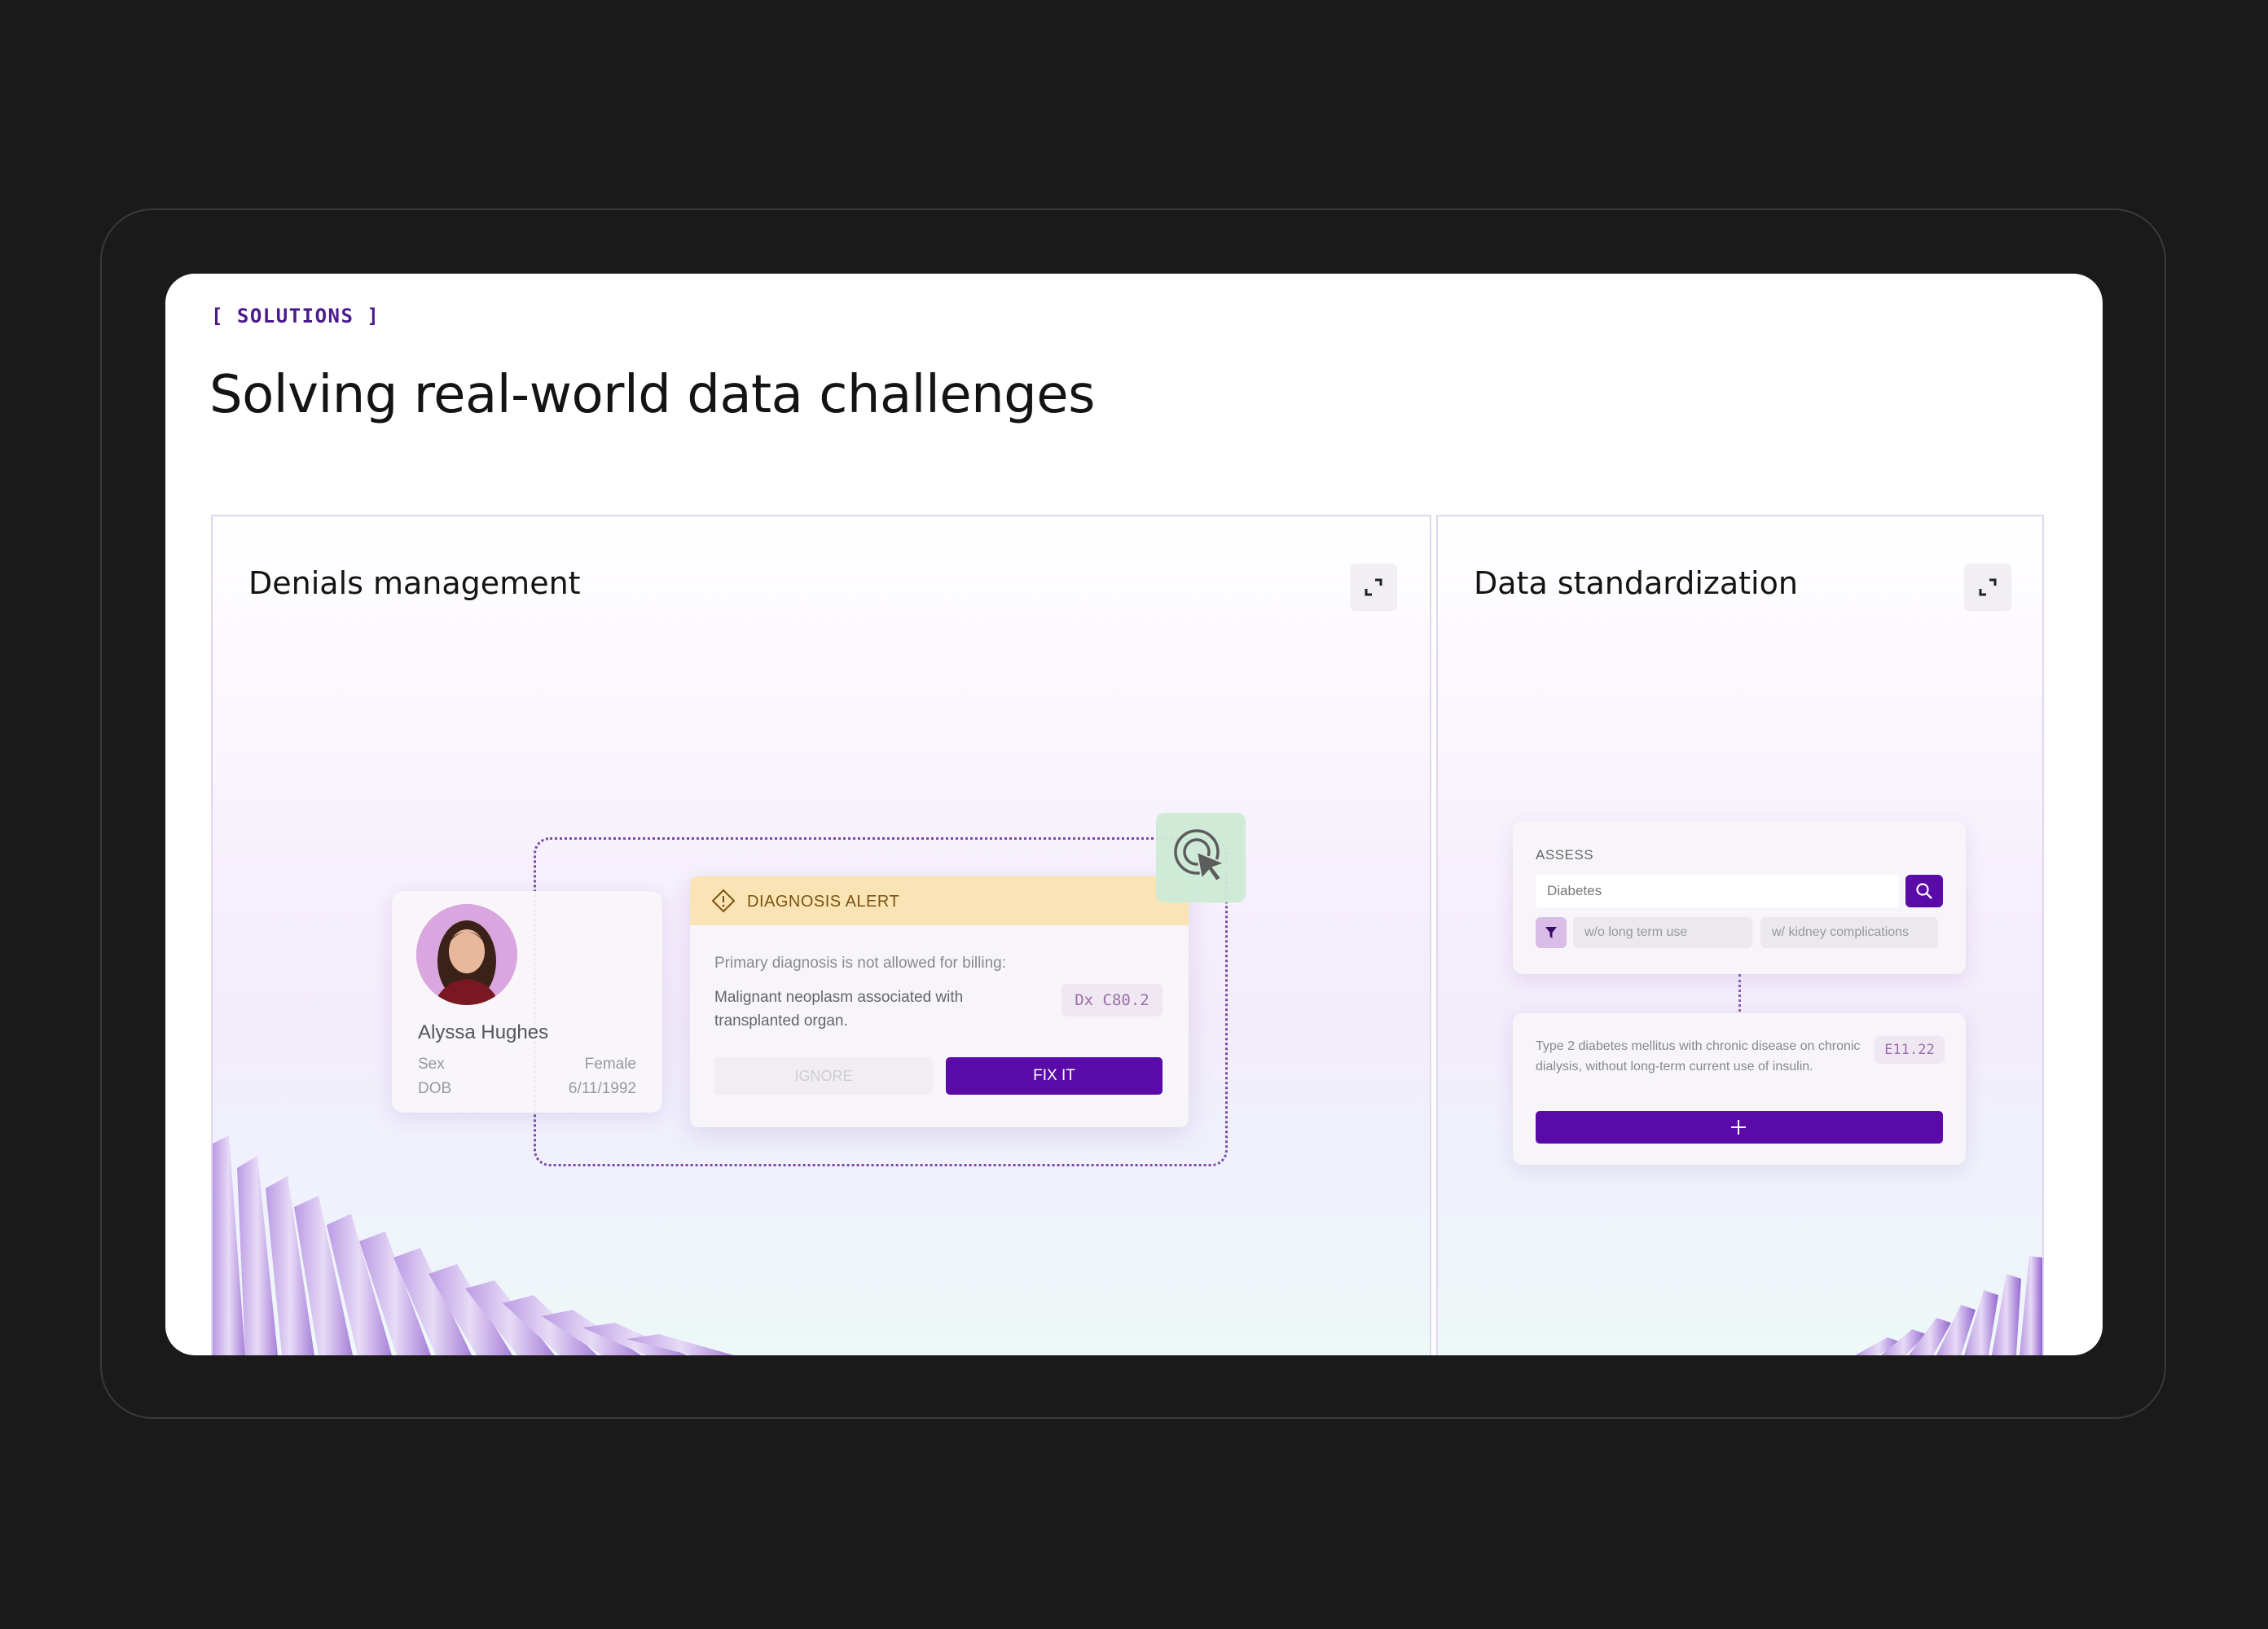 The height and width of the screenshot is (1629, 2268). I want to click on filter-button, so click(1551, 932).